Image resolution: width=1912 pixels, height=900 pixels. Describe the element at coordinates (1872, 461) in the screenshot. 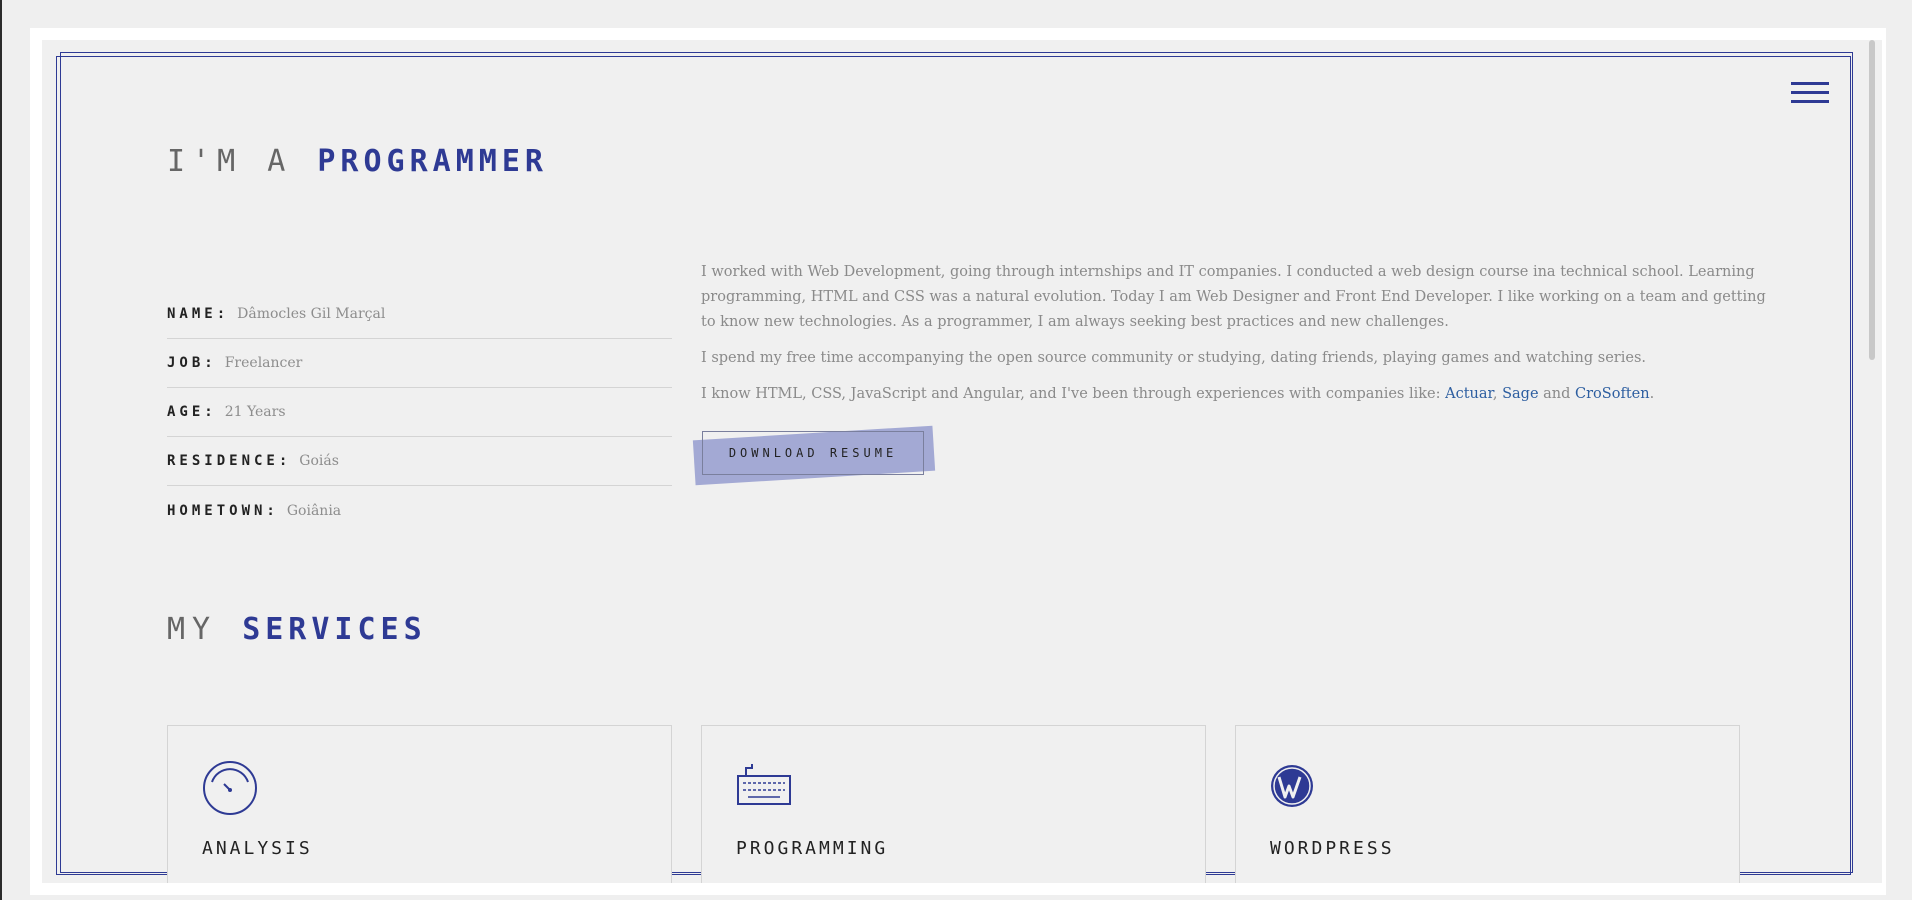

I see `page-scrollbar` at that location.